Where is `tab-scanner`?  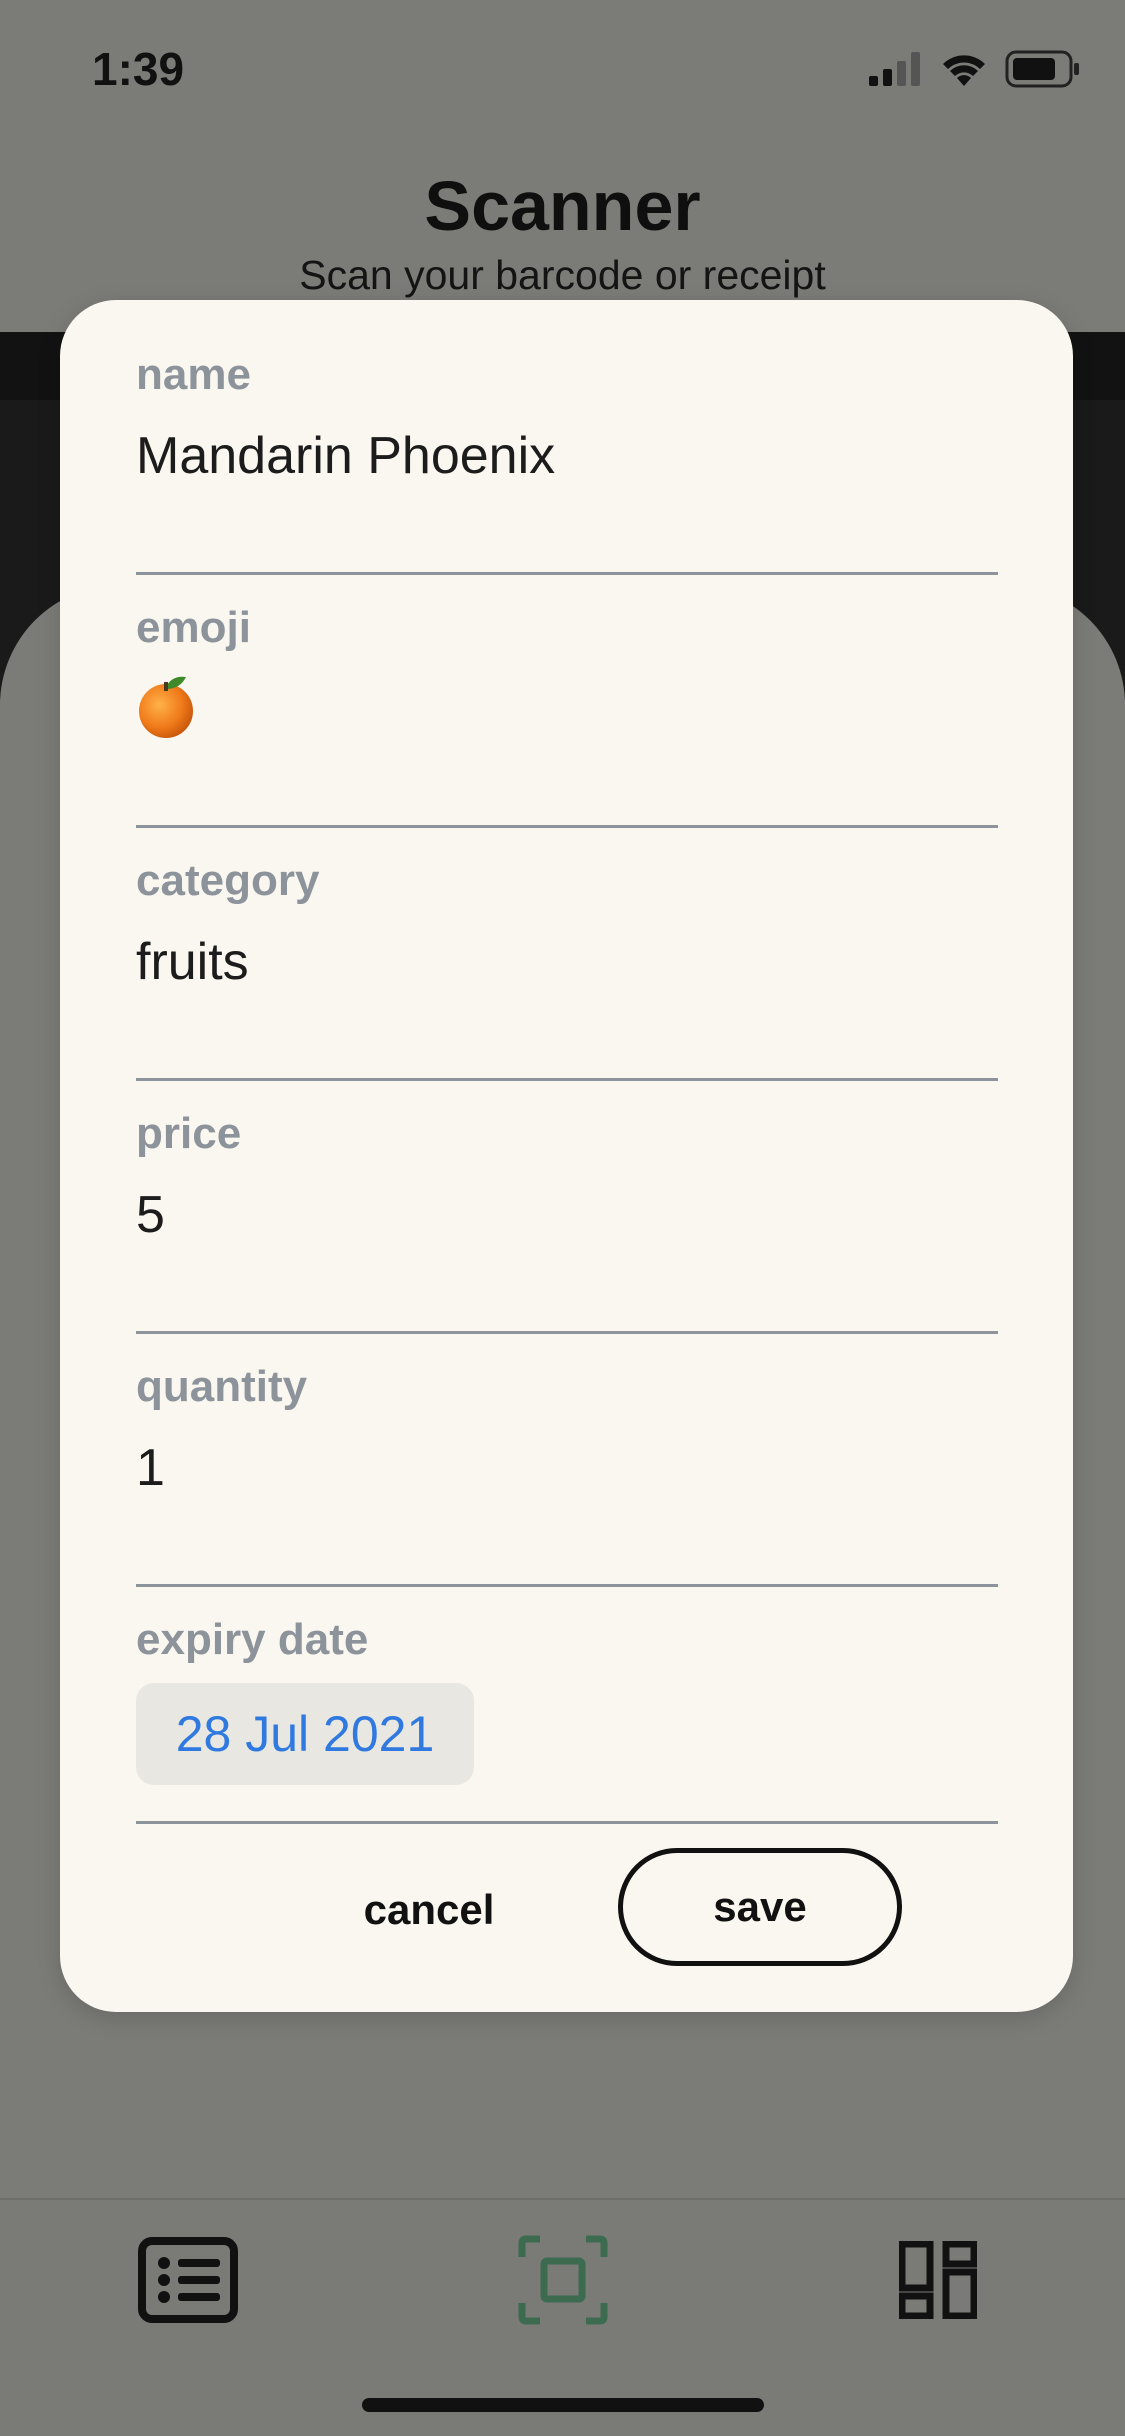 tab-scanner is located at coordinates (563, 2280).